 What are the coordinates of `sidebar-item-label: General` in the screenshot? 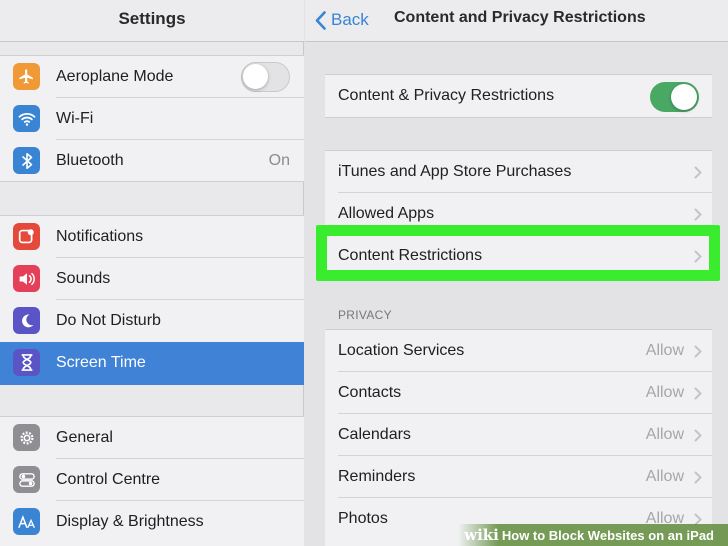 It's located at (84, 437).